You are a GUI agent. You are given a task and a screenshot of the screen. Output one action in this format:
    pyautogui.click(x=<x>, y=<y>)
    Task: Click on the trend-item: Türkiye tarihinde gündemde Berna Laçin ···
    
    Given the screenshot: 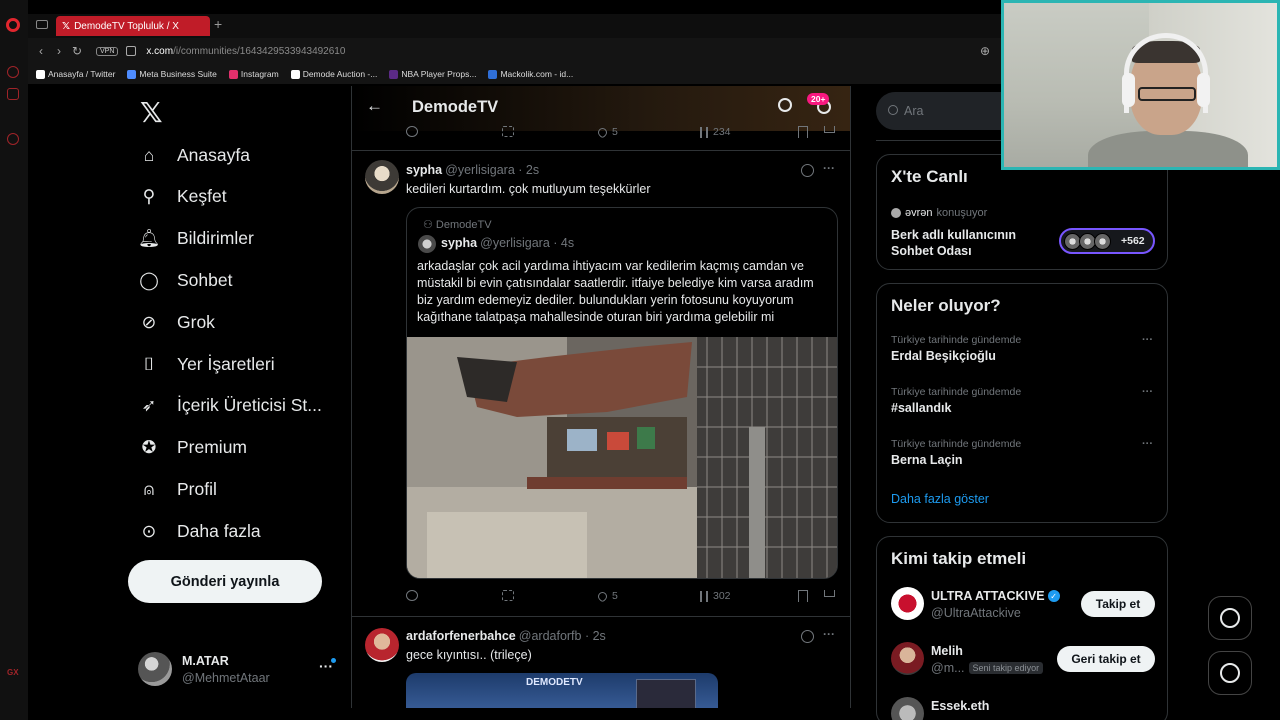 What is the action you would take?
    pyautogui.click(x=1024, y=452)
    